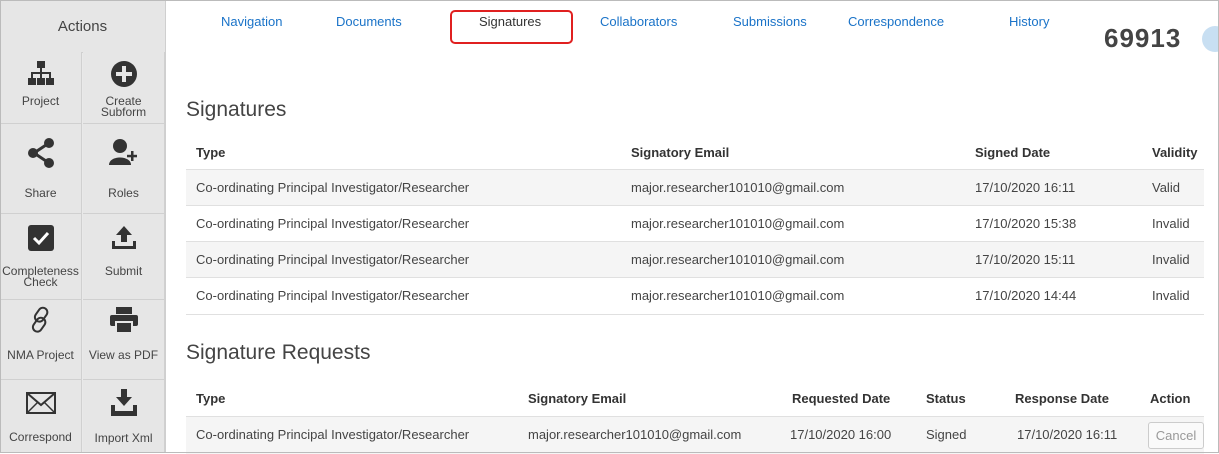 This screenshot has height=454, width=1219. I want to click on envelope-icon, so click(40, 407).